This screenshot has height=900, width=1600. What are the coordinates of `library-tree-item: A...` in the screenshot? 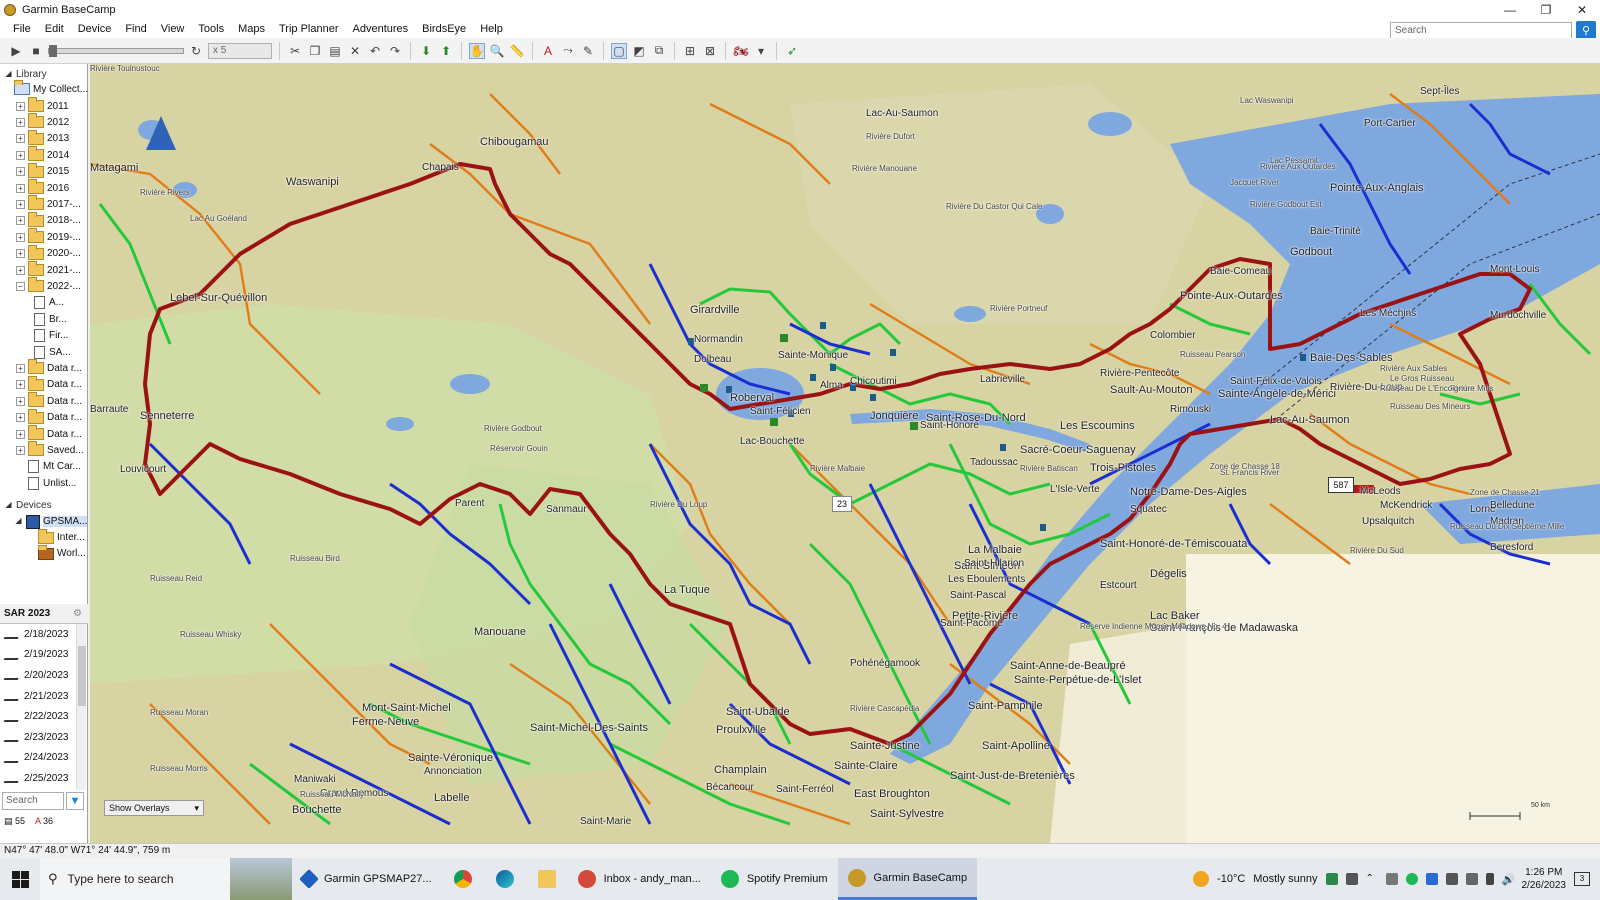 It's located at (49, 303).